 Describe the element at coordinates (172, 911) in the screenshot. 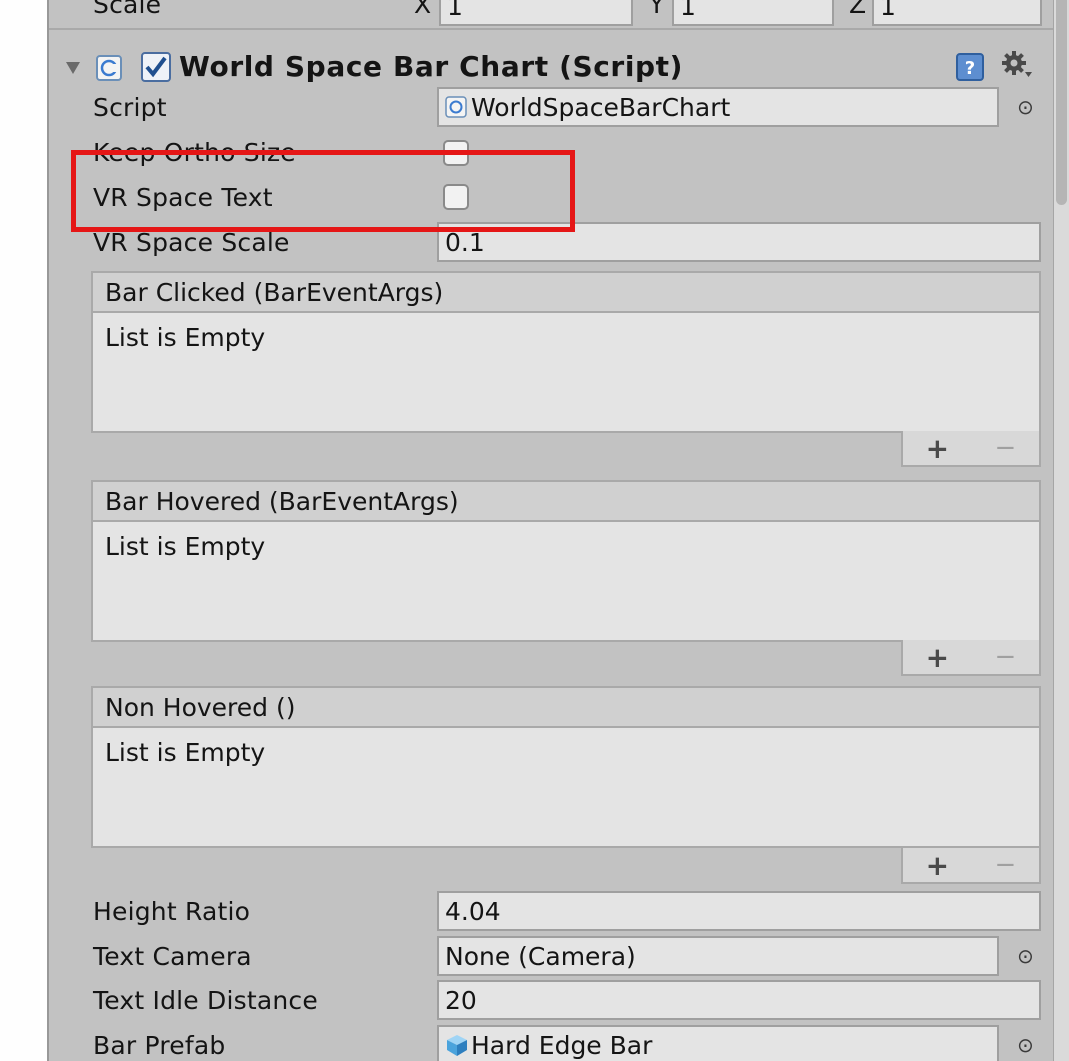

I see `height-ratio-label: Height Ratio` at that location.